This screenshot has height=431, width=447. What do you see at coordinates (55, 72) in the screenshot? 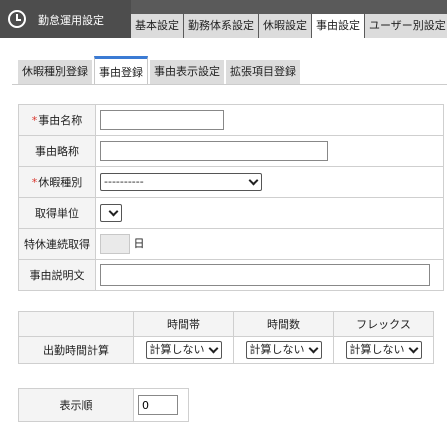
I see `sub-tab-leave-type: 休暇種別登録` at bounding box center [55, 72].